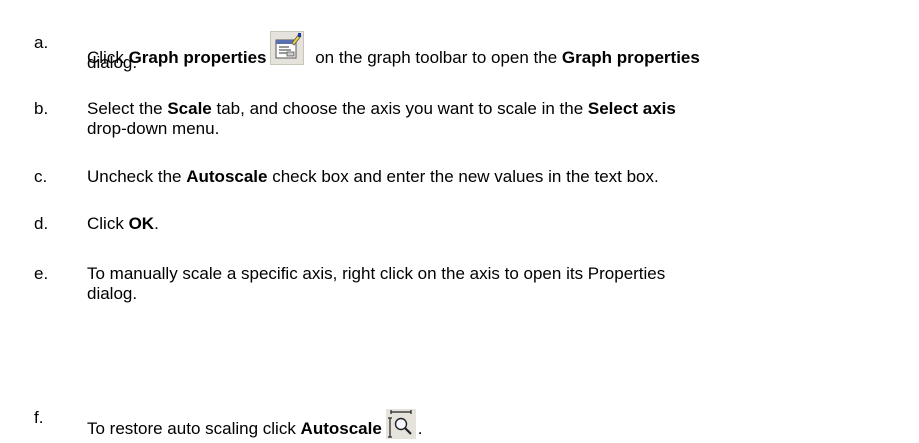  What do you see at coordinates (108, 223) in the screenshot?
I see `text-run: Click` at bounding box center [108, 223].